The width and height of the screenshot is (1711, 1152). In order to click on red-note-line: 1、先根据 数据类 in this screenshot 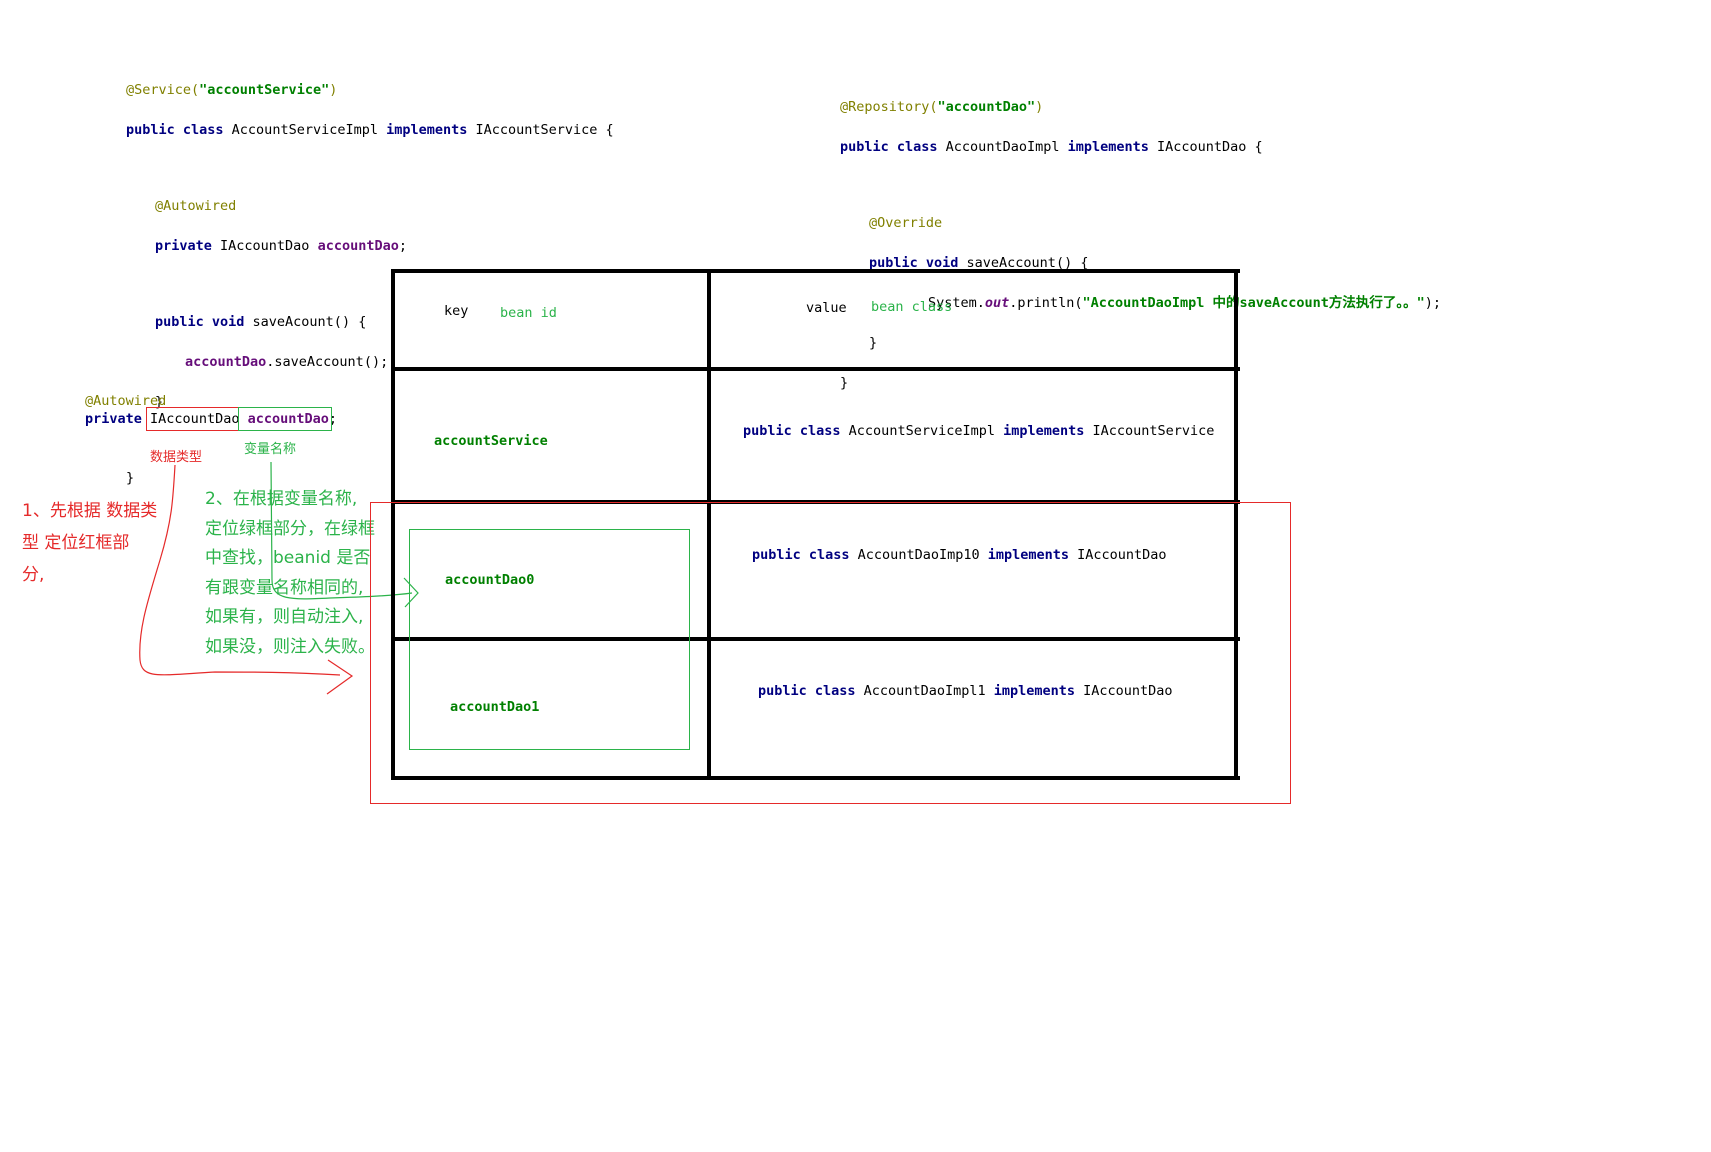, I will do `click(90, 511)`.